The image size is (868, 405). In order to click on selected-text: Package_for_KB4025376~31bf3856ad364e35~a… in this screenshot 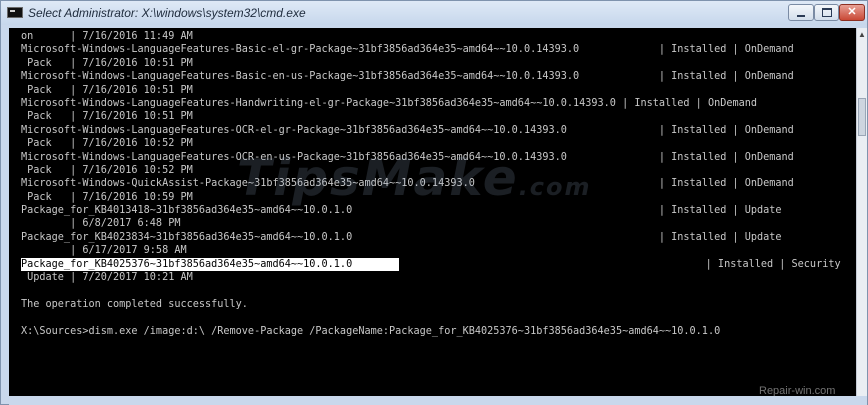, I will do `click(210, 264)`.